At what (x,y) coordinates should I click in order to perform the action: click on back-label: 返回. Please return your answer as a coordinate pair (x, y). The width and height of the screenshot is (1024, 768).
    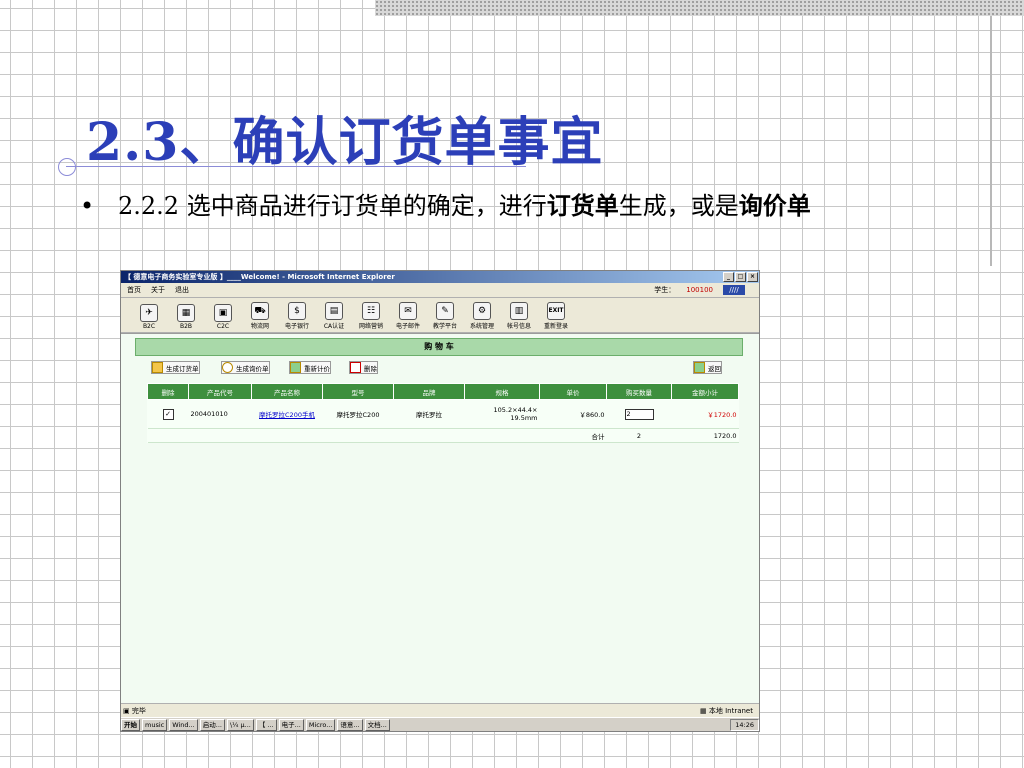
    Looking at the image, I should click on (714, 368).